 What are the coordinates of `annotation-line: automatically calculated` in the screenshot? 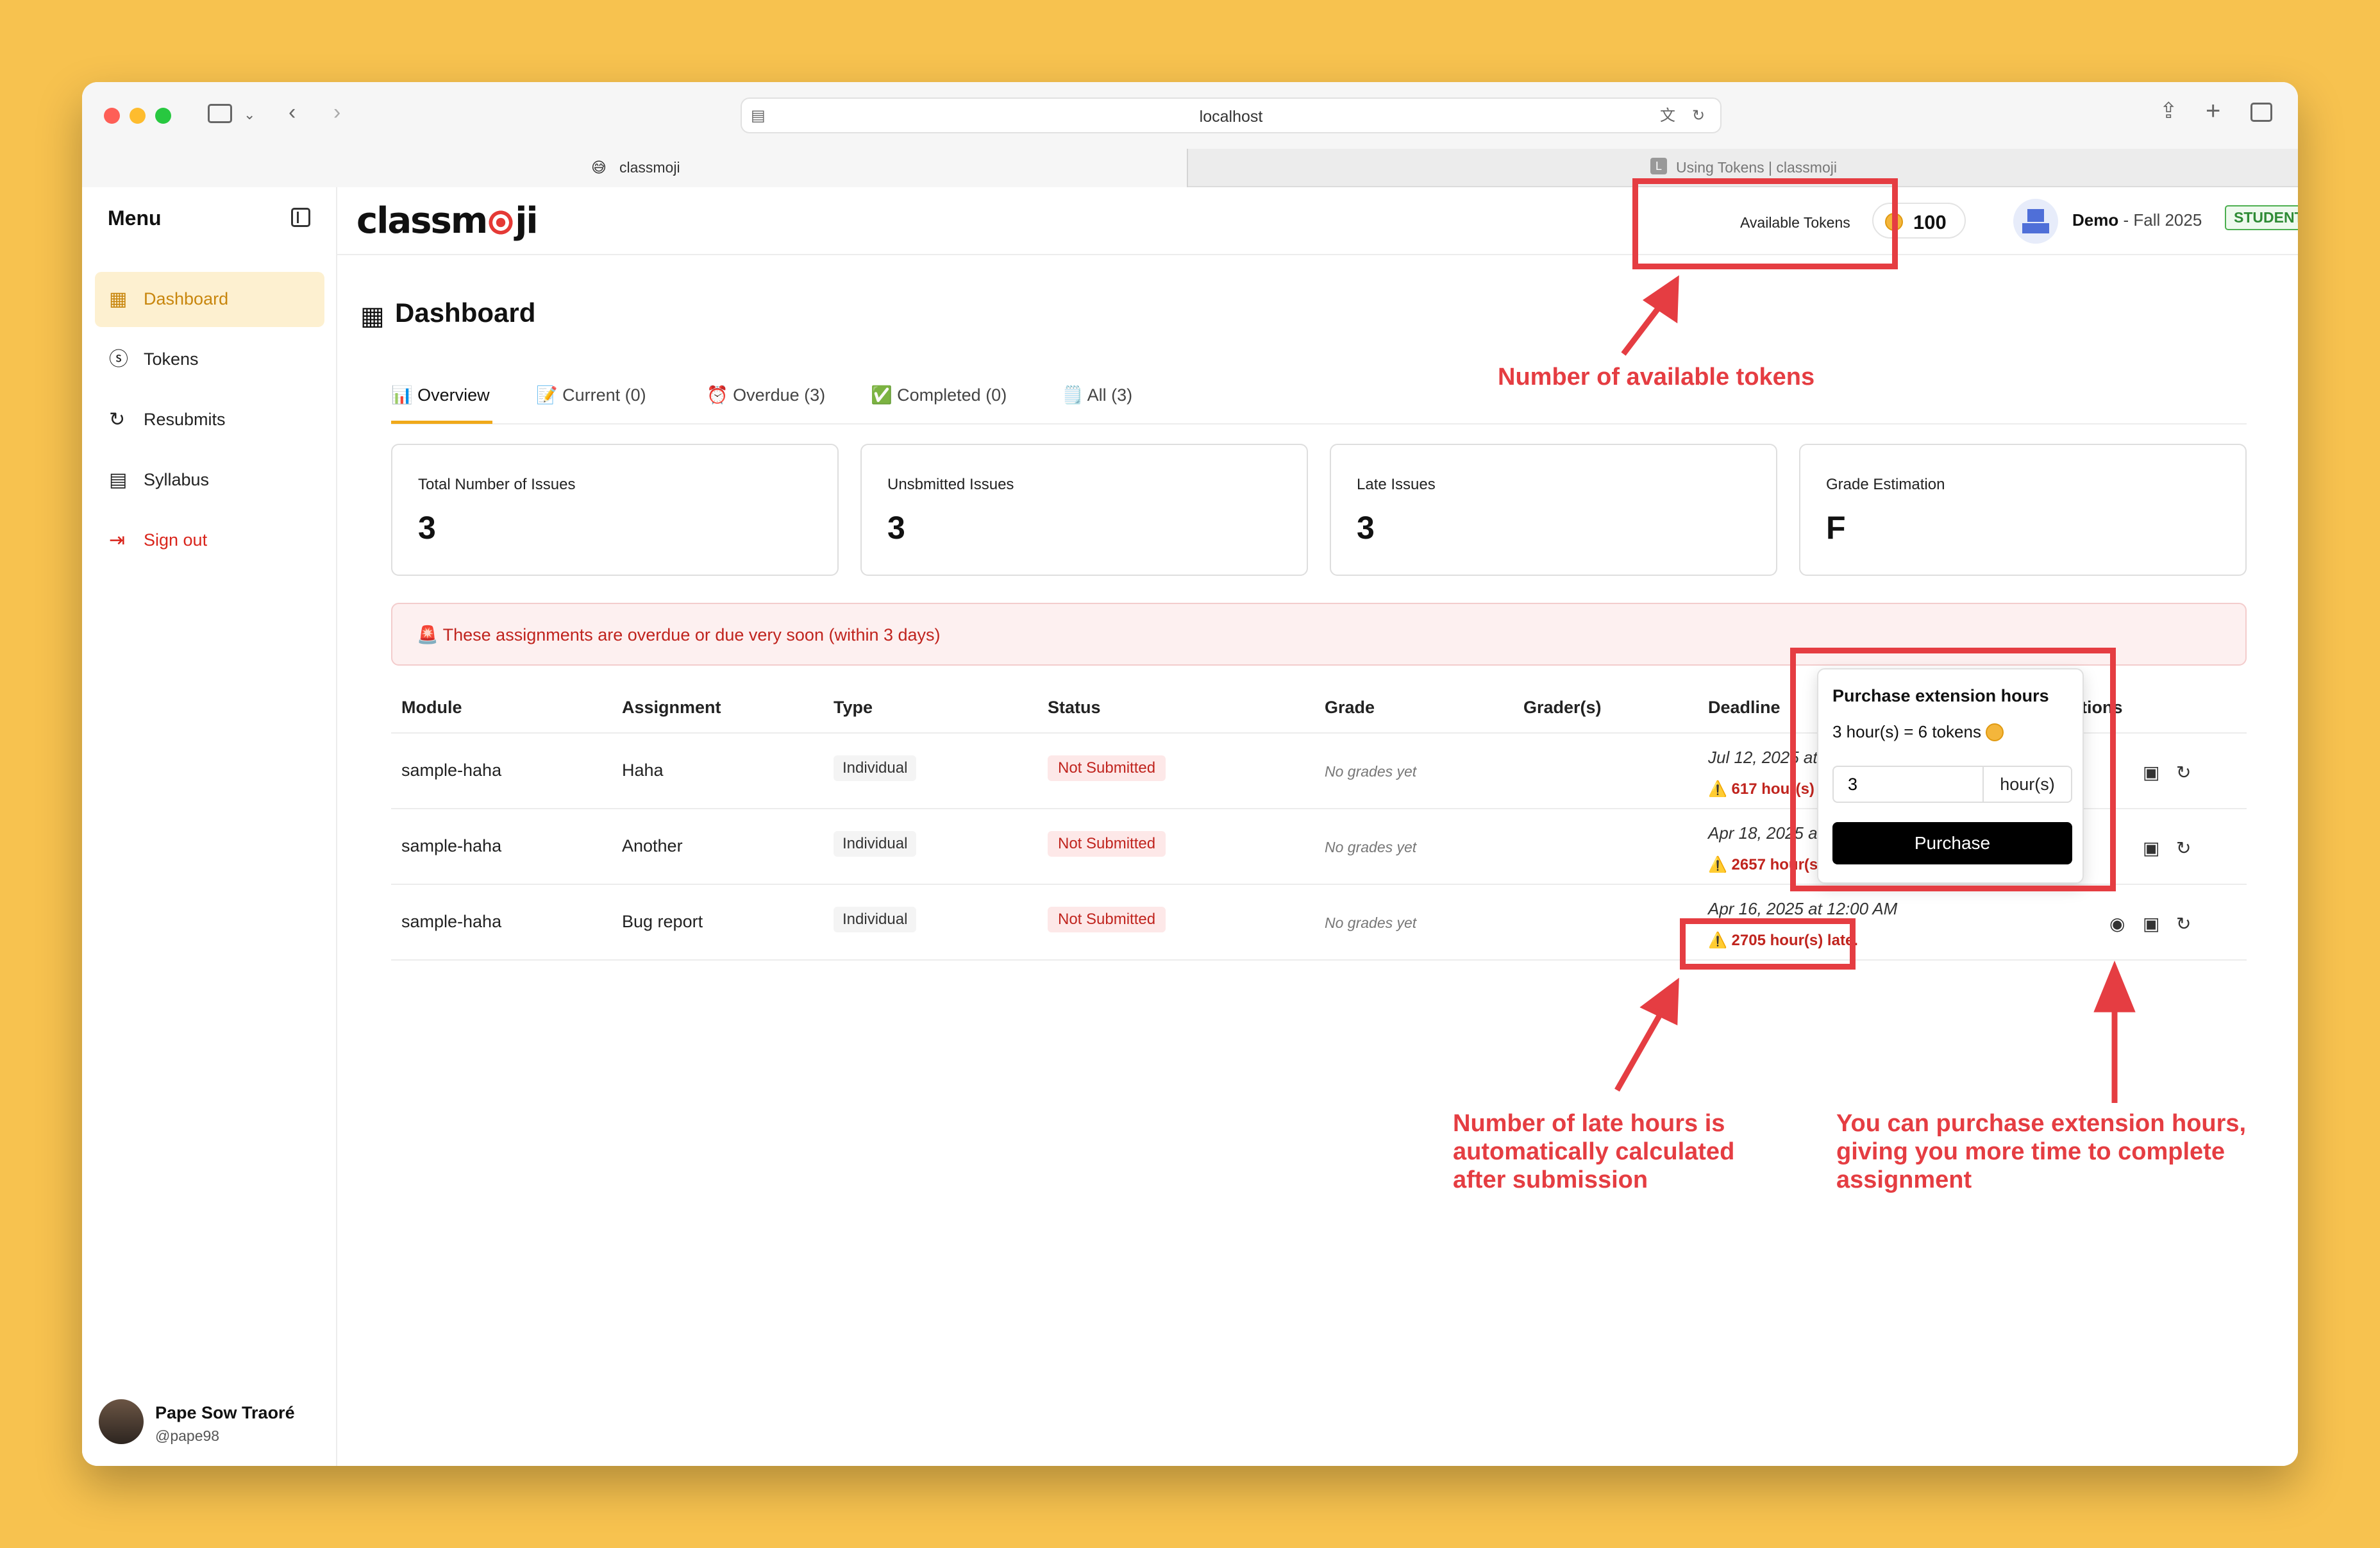 It's located at (1594, 1151).